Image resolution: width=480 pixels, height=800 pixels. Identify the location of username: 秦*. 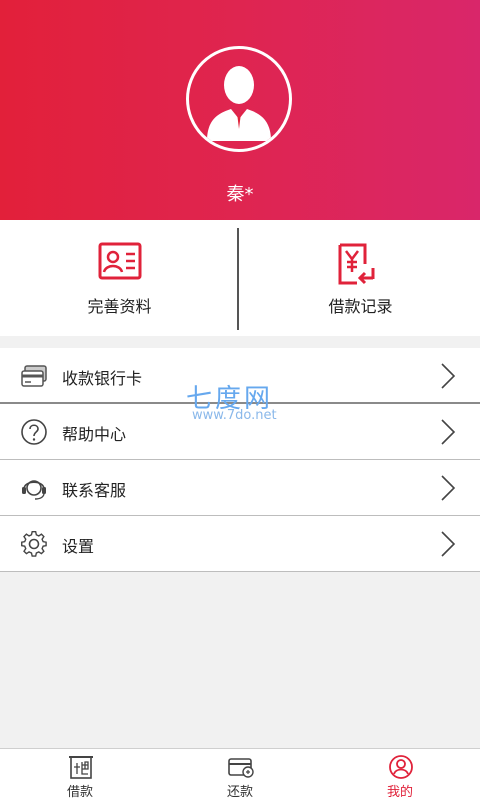
(240, 194).